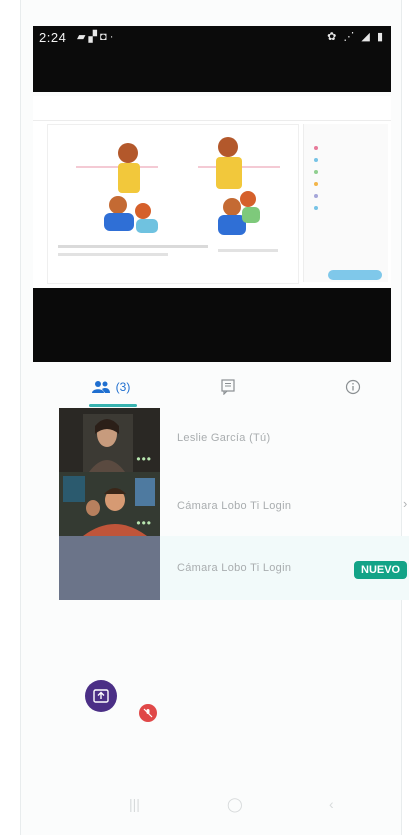 This screenshot has width=409, height=835. Describe the element at coordinates (113, 405) in the screenshot. I see `active-tab-indicator` at that location.